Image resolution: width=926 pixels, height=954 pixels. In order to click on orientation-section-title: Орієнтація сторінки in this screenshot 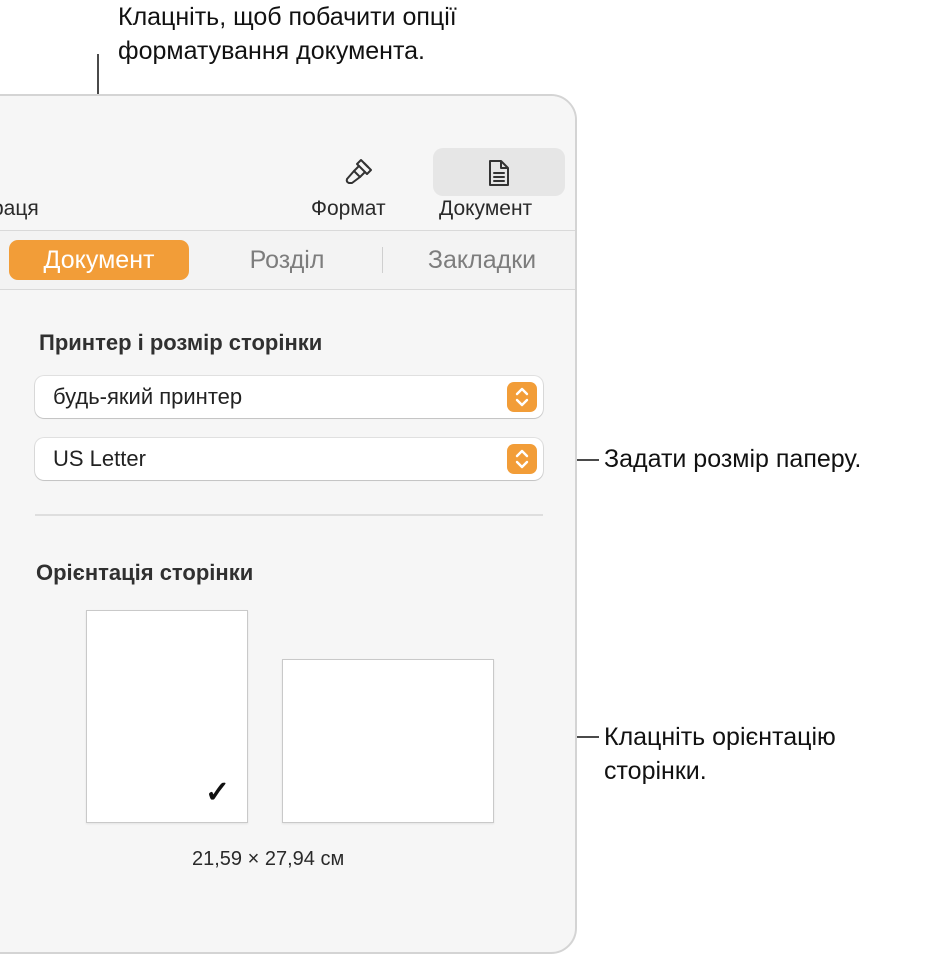, I will do `click(145, 572)`.